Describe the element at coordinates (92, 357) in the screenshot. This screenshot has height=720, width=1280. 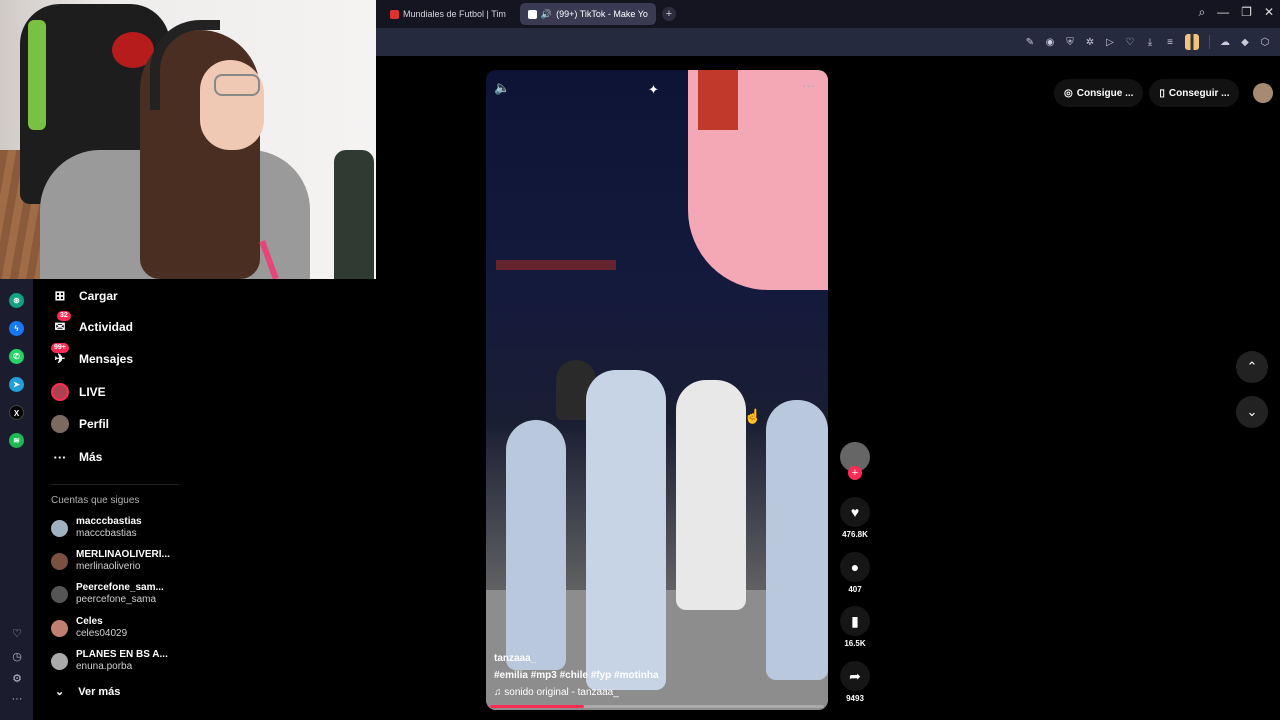
I see `sidebar-item-messages: ✈ 99+ Mensajes` at that location.